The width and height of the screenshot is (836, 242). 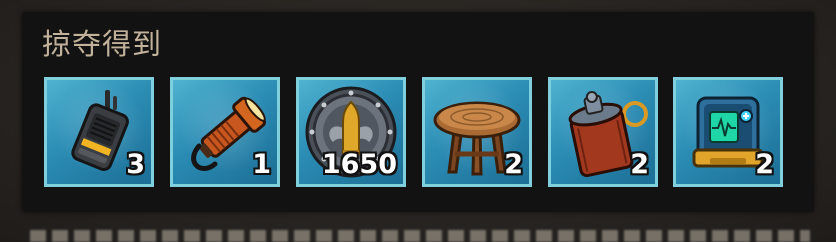 What do you see at coordinates (420, 236) in the screenshot?
I see `cut-off-text-row` at bounding box center [420, 236].